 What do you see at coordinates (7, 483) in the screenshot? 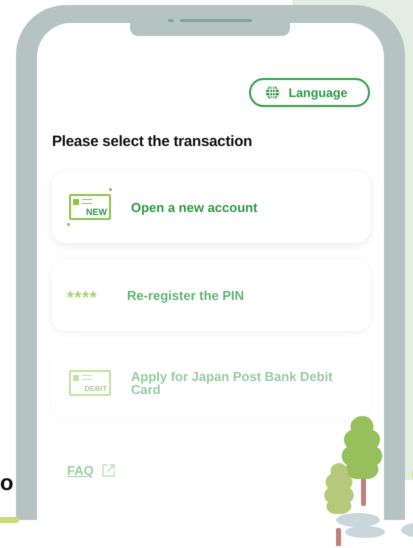
I see `side-text: o` at bounding box center [7, 483].